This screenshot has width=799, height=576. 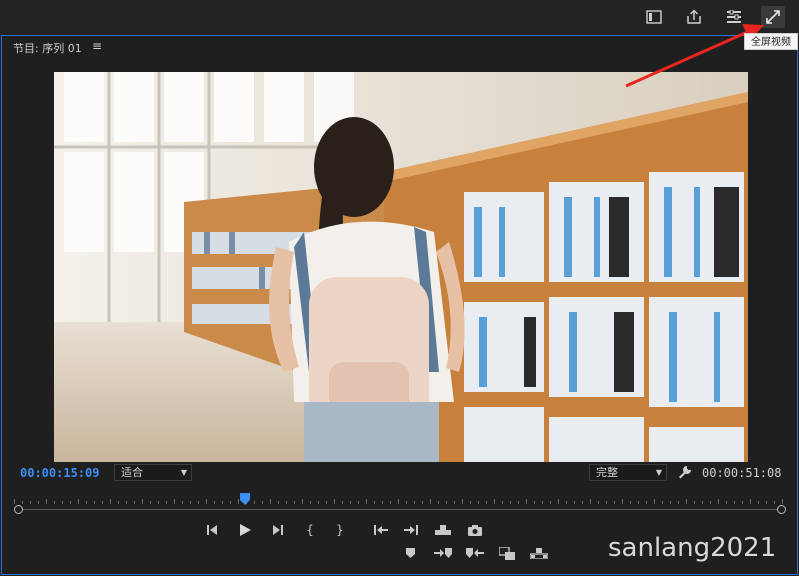 I want to click on step-back-icon, so click(x=213, y=530).